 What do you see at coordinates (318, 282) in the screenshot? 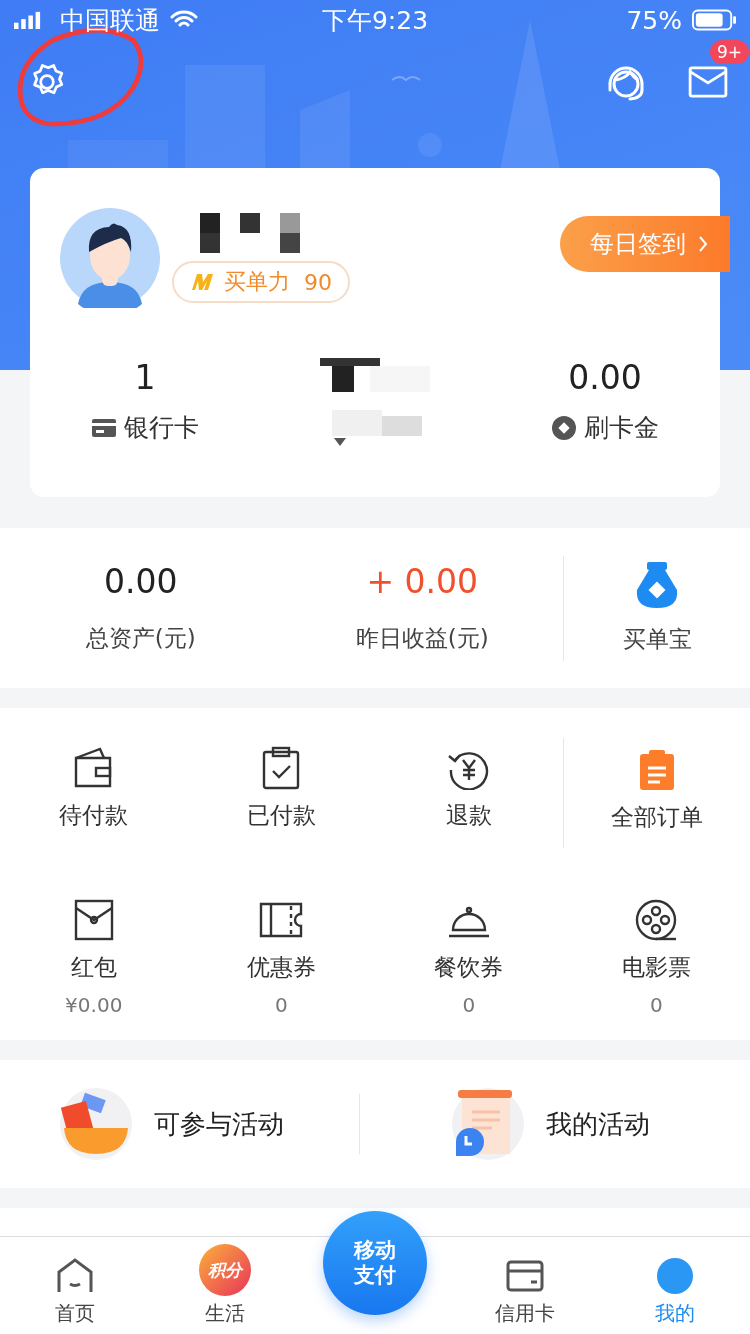
I see `buying-power-value: 90` at bounding box center [318, 282].